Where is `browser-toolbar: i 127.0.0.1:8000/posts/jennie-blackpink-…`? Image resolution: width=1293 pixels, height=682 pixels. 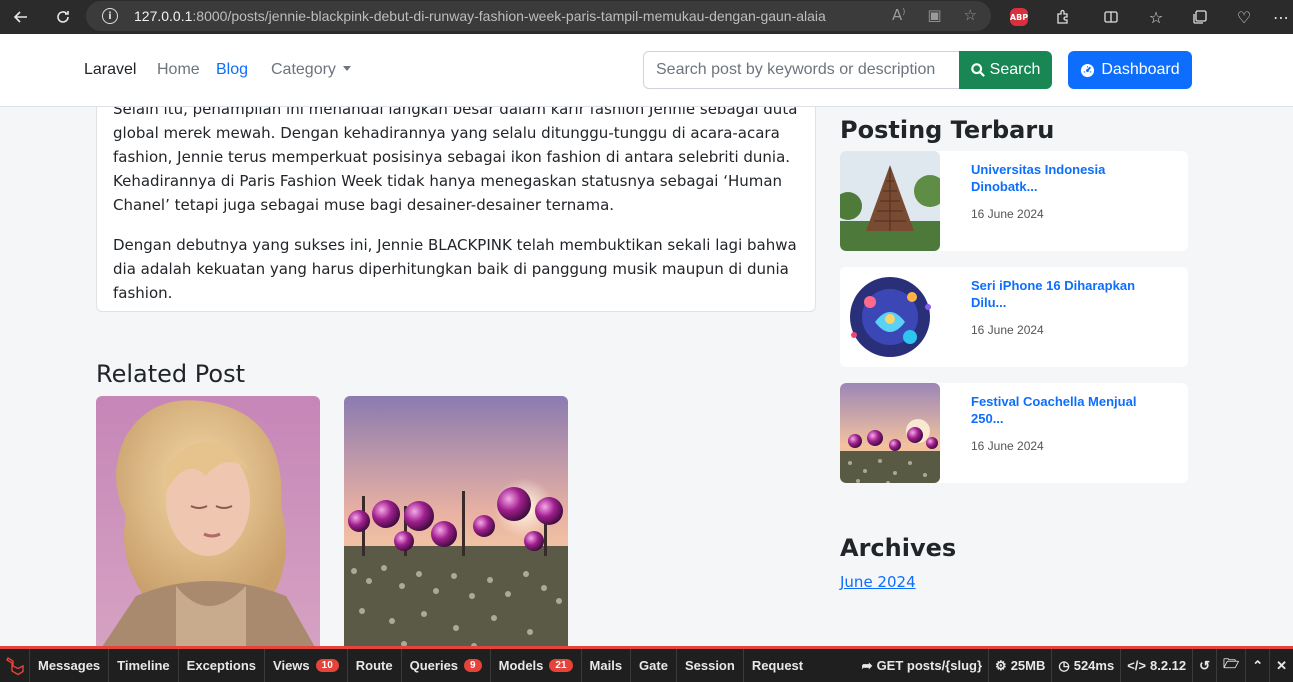 browser-toolbar: i 127.0.0.1:8000/posts/jennie-blackpink-… is located at coordinates (646, 17).